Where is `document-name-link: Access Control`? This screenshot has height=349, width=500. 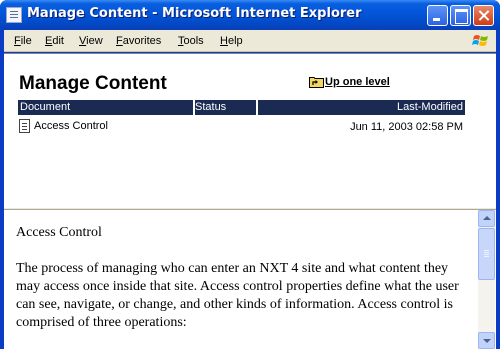 document-name-link: Access Control is located at coordinates (71, 126).